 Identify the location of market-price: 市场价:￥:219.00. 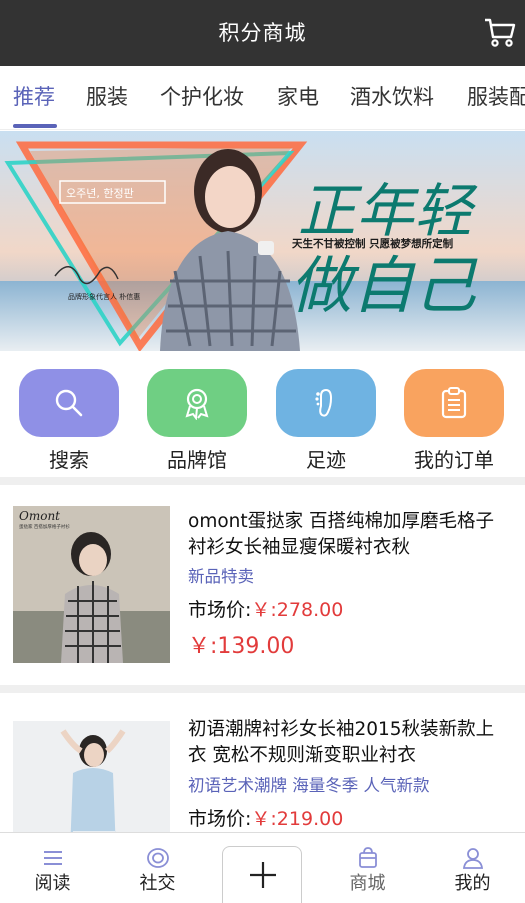
(265, 817).